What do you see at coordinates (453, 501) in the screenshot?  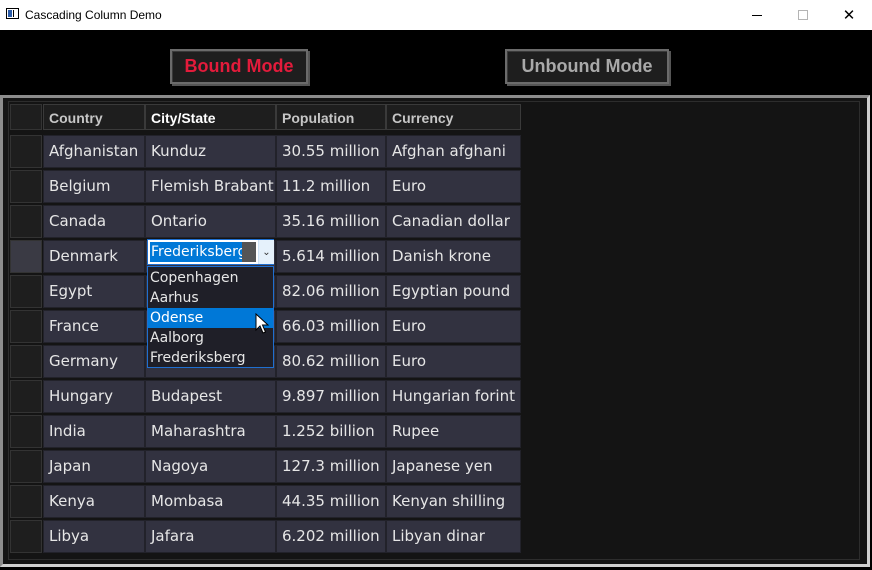 I see `grid-cell-currency: Kenyan shilling` at bounding box center [453, 501].